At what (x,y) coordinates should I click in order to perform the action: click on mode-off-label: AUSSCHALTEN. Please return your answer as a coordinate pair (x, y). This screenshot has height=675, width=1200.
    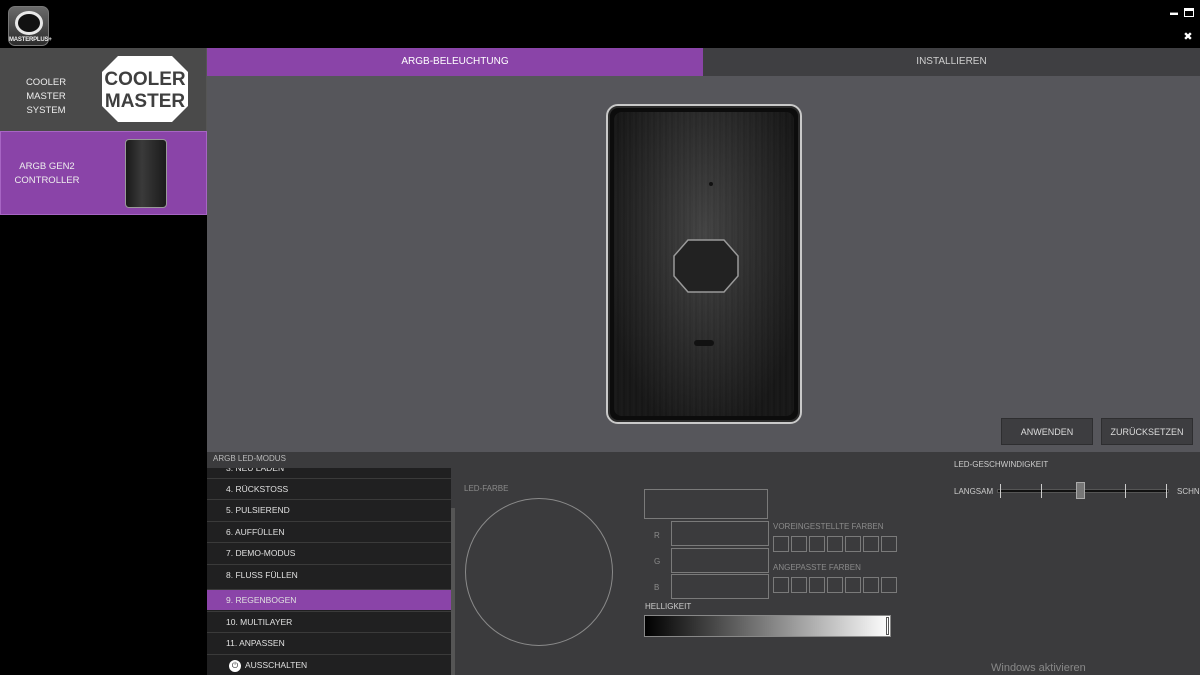
    Looking at the image, I should click on (276, 665).